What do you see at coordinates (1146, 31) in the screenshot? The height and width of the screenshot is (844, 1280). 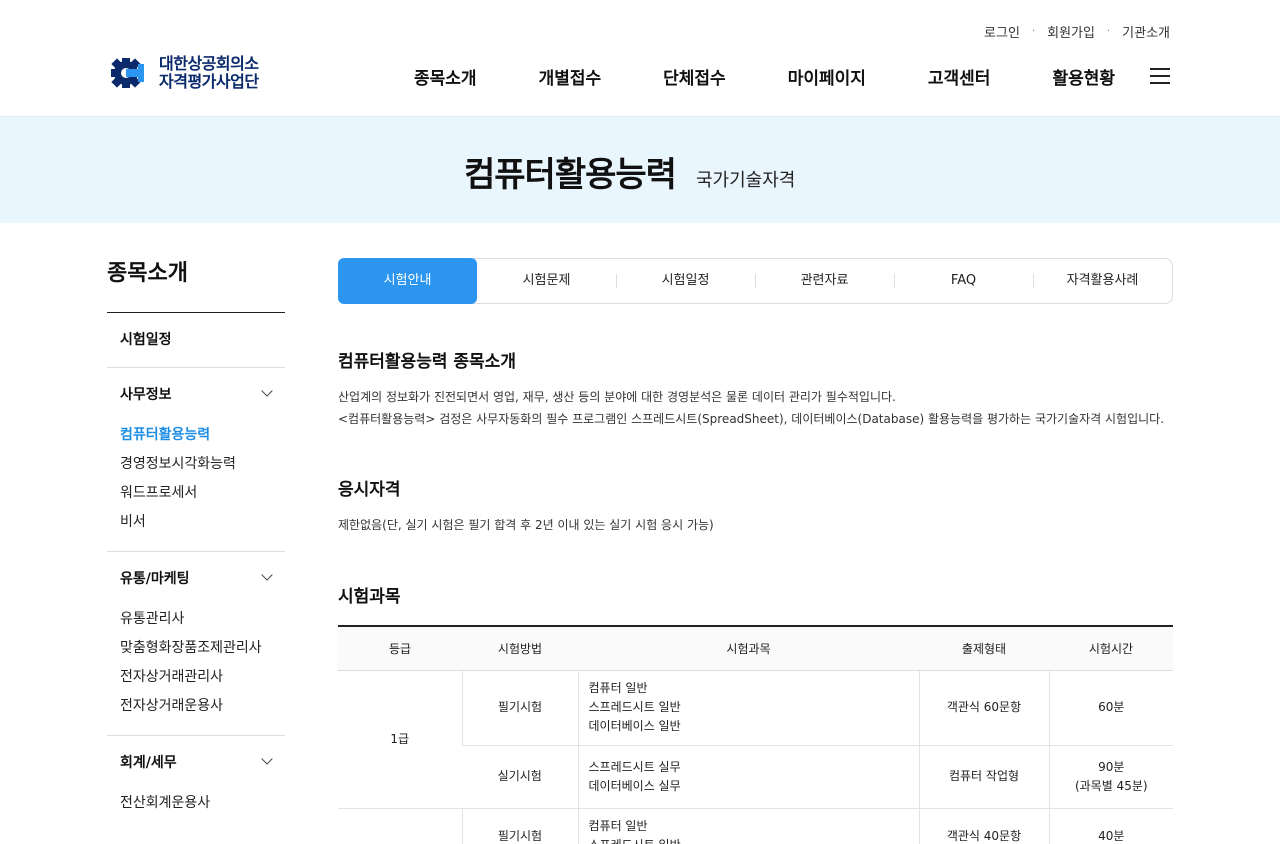 I see `about-link: 기관소개` at bounding box center [1146, 31].